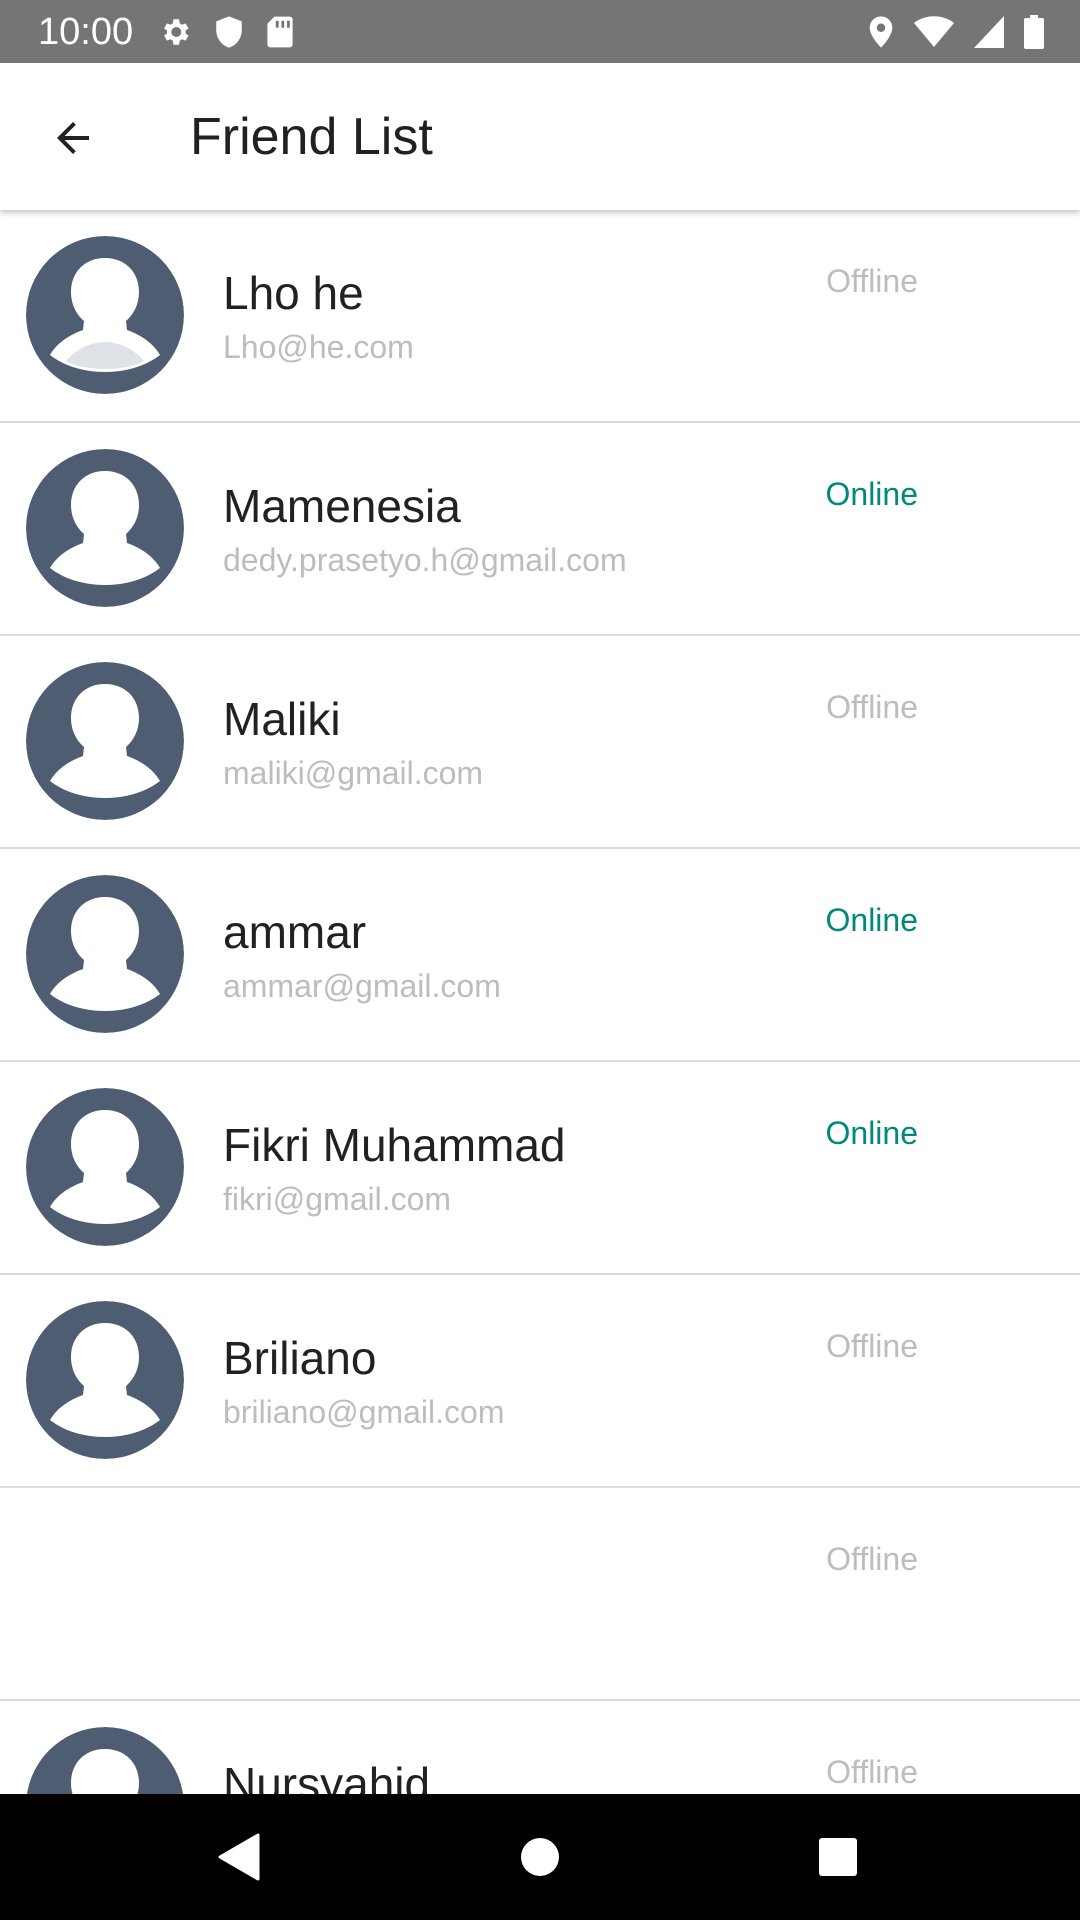 The width and height of the screenshot is (1080, 1920). I want to click on shield-icon, so click(229, 32).